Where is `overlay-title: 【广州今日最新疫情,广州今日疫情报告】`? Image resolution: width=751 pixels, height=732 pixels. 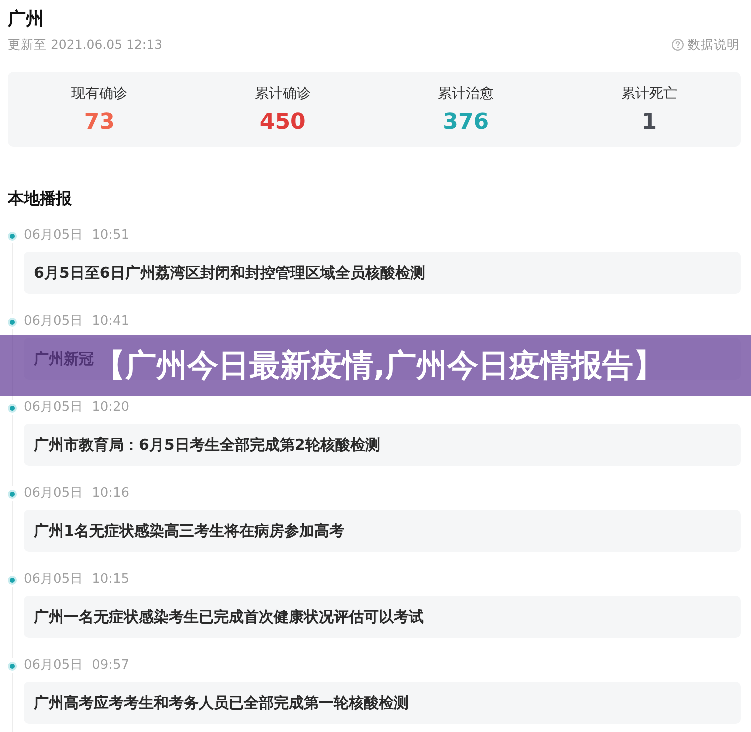 overlay-title: 【广州今日最新疫情,广州今日疫情报告】 is located at coordinates (379, 366).